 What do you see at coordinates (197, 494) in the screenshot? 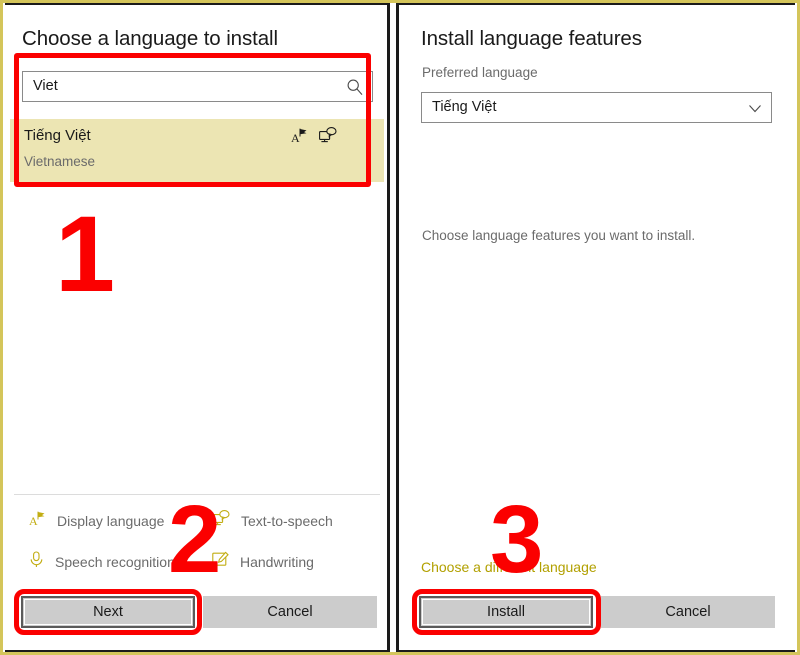
I see `legend-divider` at bounding box center [197, 494].